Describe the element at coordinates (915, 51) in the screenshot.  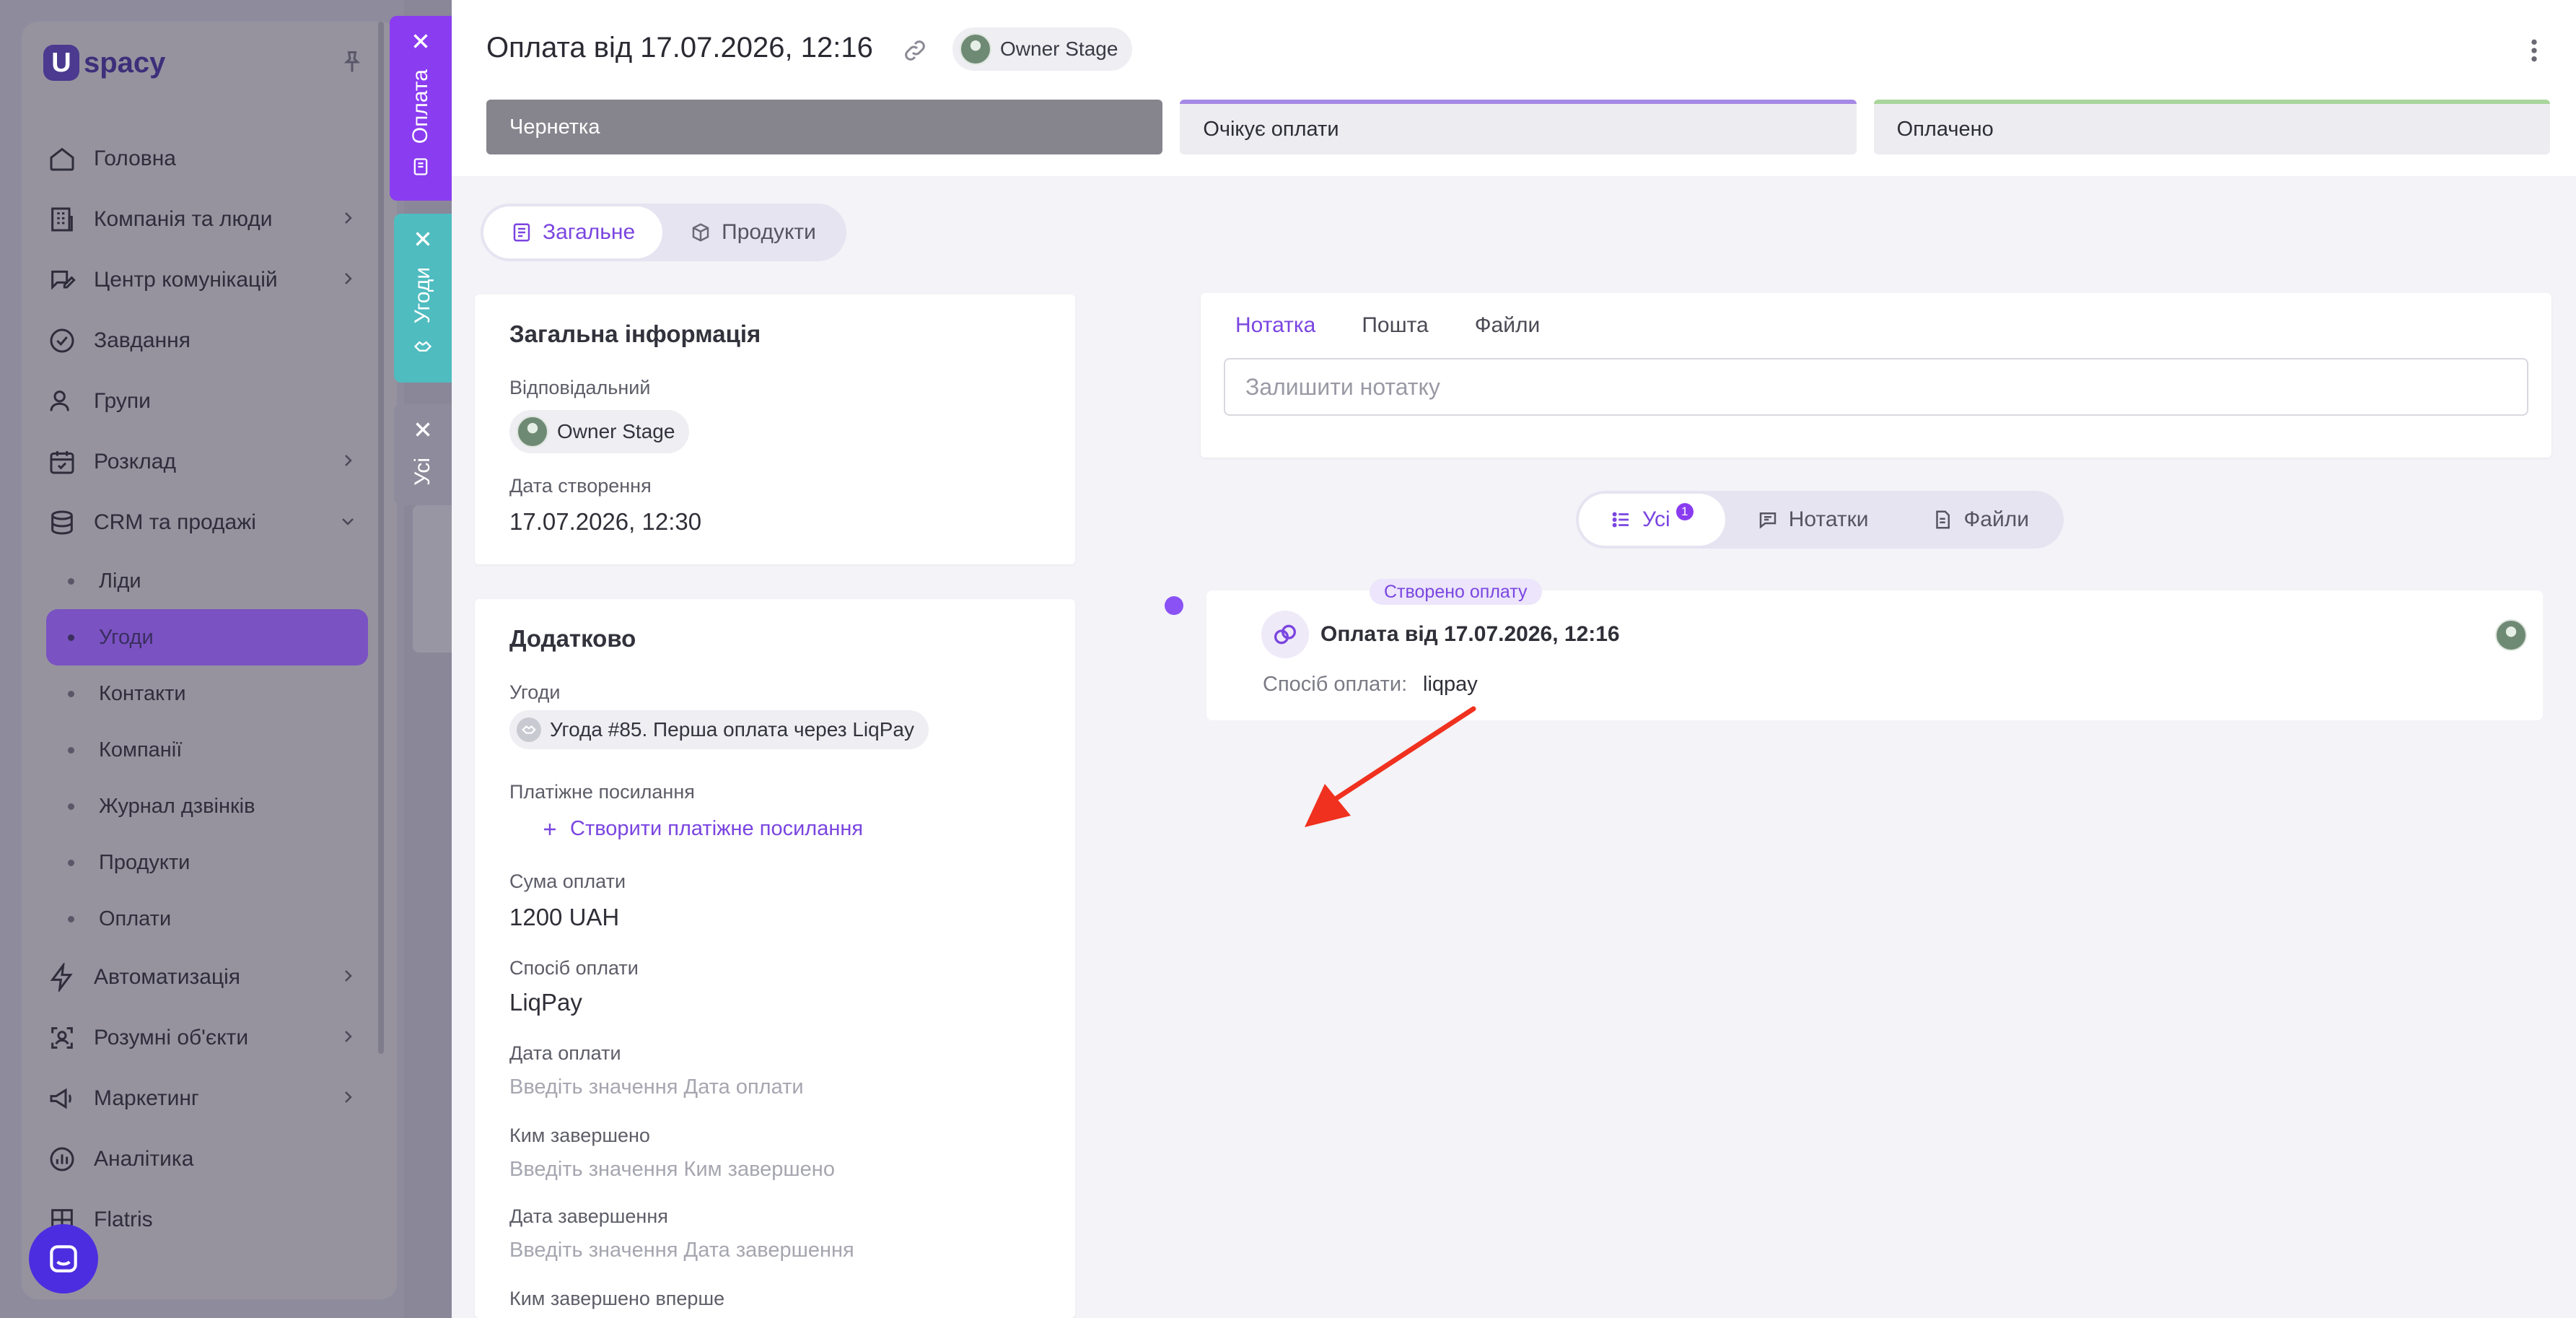
I see `link-icon` at that location.